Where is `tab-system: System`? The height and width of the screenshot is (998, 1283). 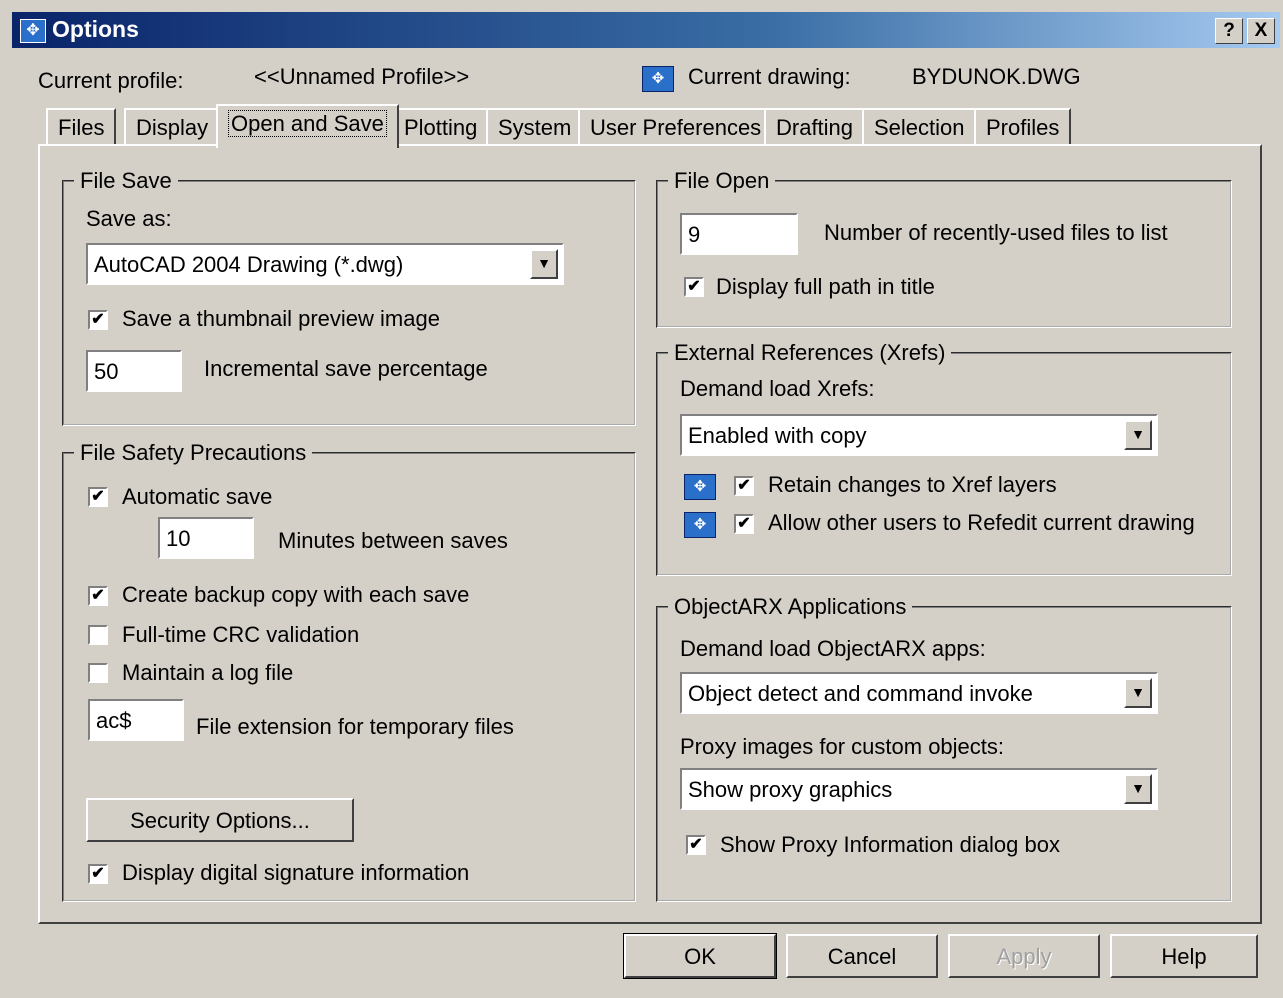
tab-system: System is located at coordinates (535, 127).